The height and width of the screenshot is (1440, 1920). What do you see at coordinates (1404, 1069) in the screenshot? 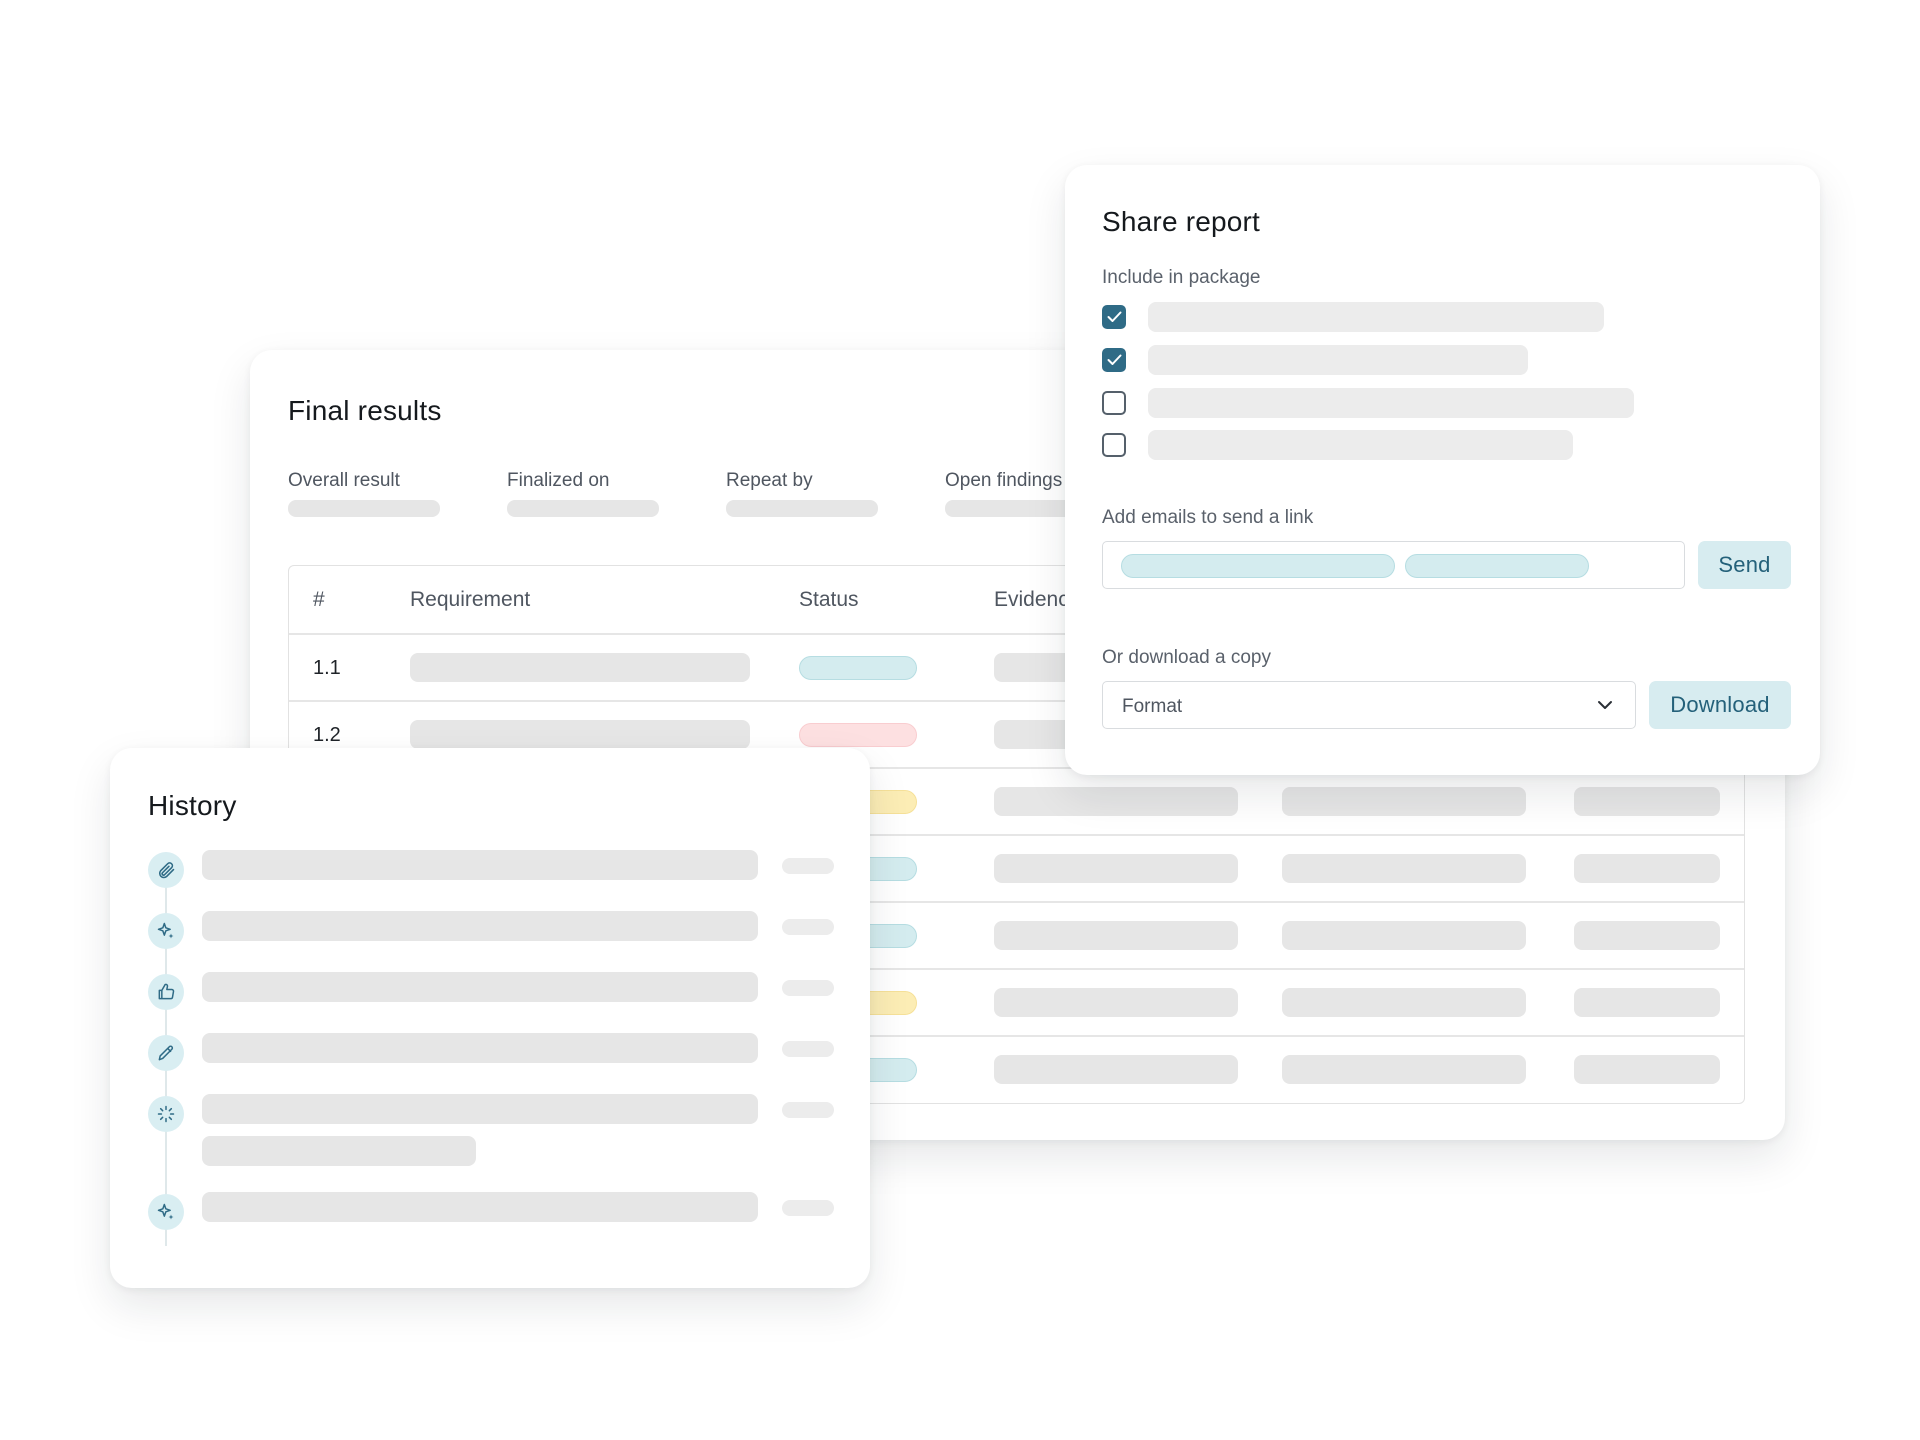
I see `row-7-col5-placeholder` at bounding box center [1404, 1069].